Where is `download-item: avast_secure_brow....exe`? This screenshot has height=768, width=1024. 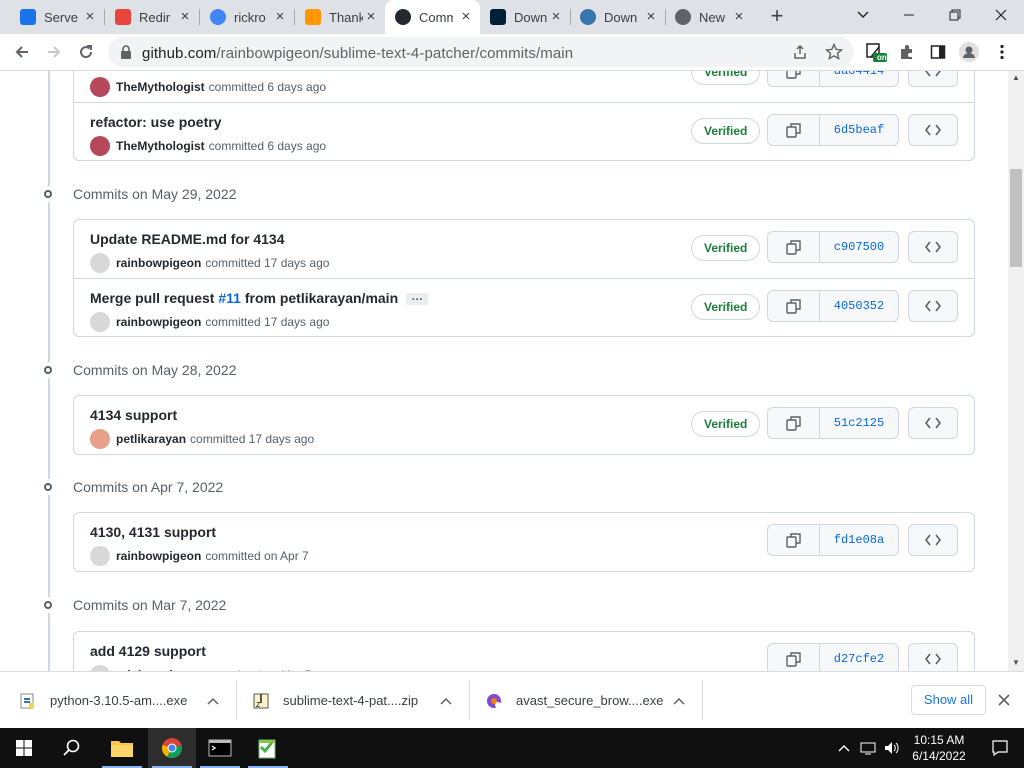
download-item: avast_secure_brow....exe is located at coordinates (574, 700).